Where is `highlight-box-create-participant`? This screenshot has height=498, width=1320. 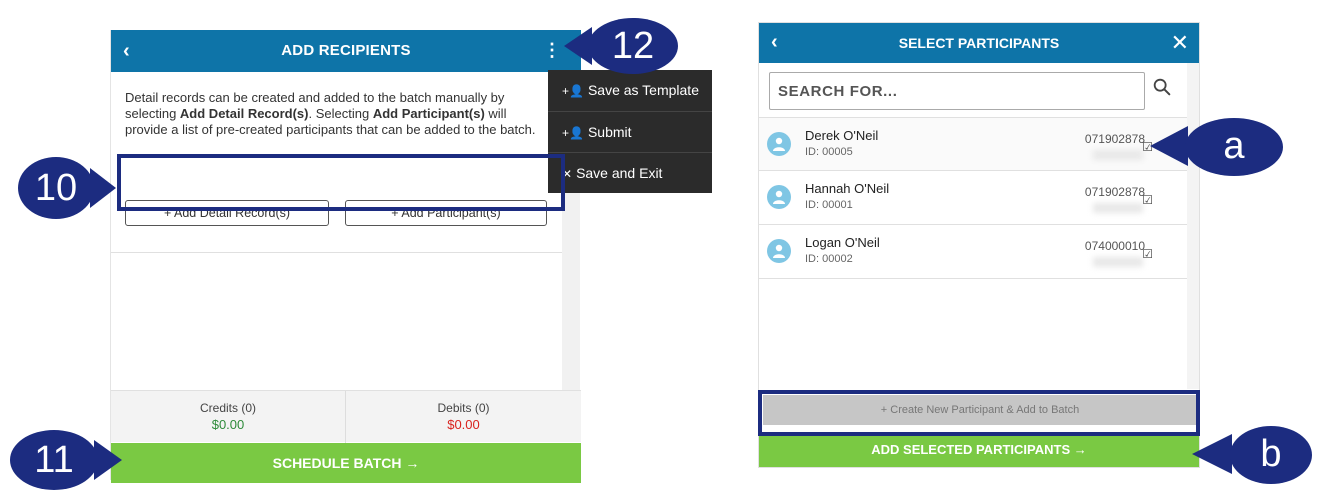
highlight-box-create-participant is located at coordinates (979, 413).